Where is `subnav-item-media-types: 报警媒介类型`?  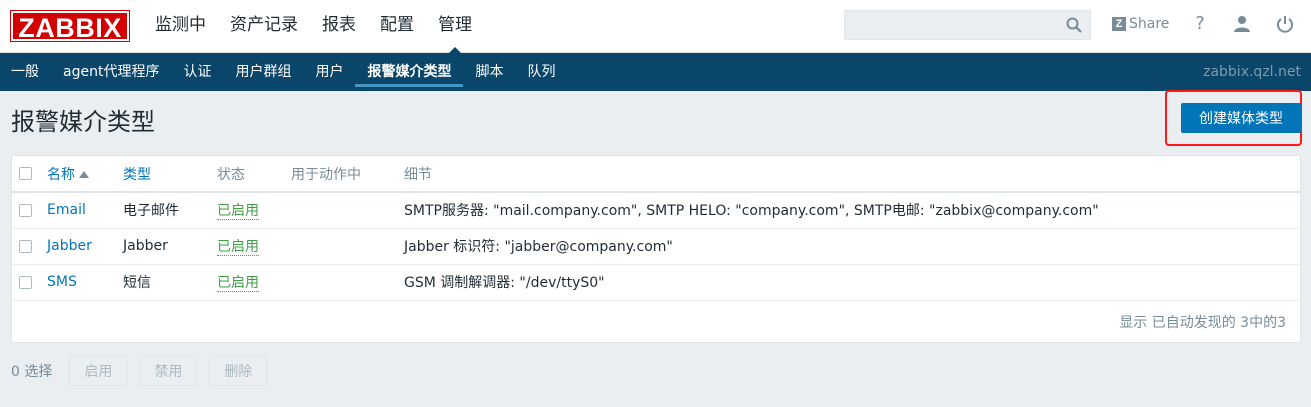
subnav-item-media-types: 报警媒介类型 is located at coordinates (409, 72).